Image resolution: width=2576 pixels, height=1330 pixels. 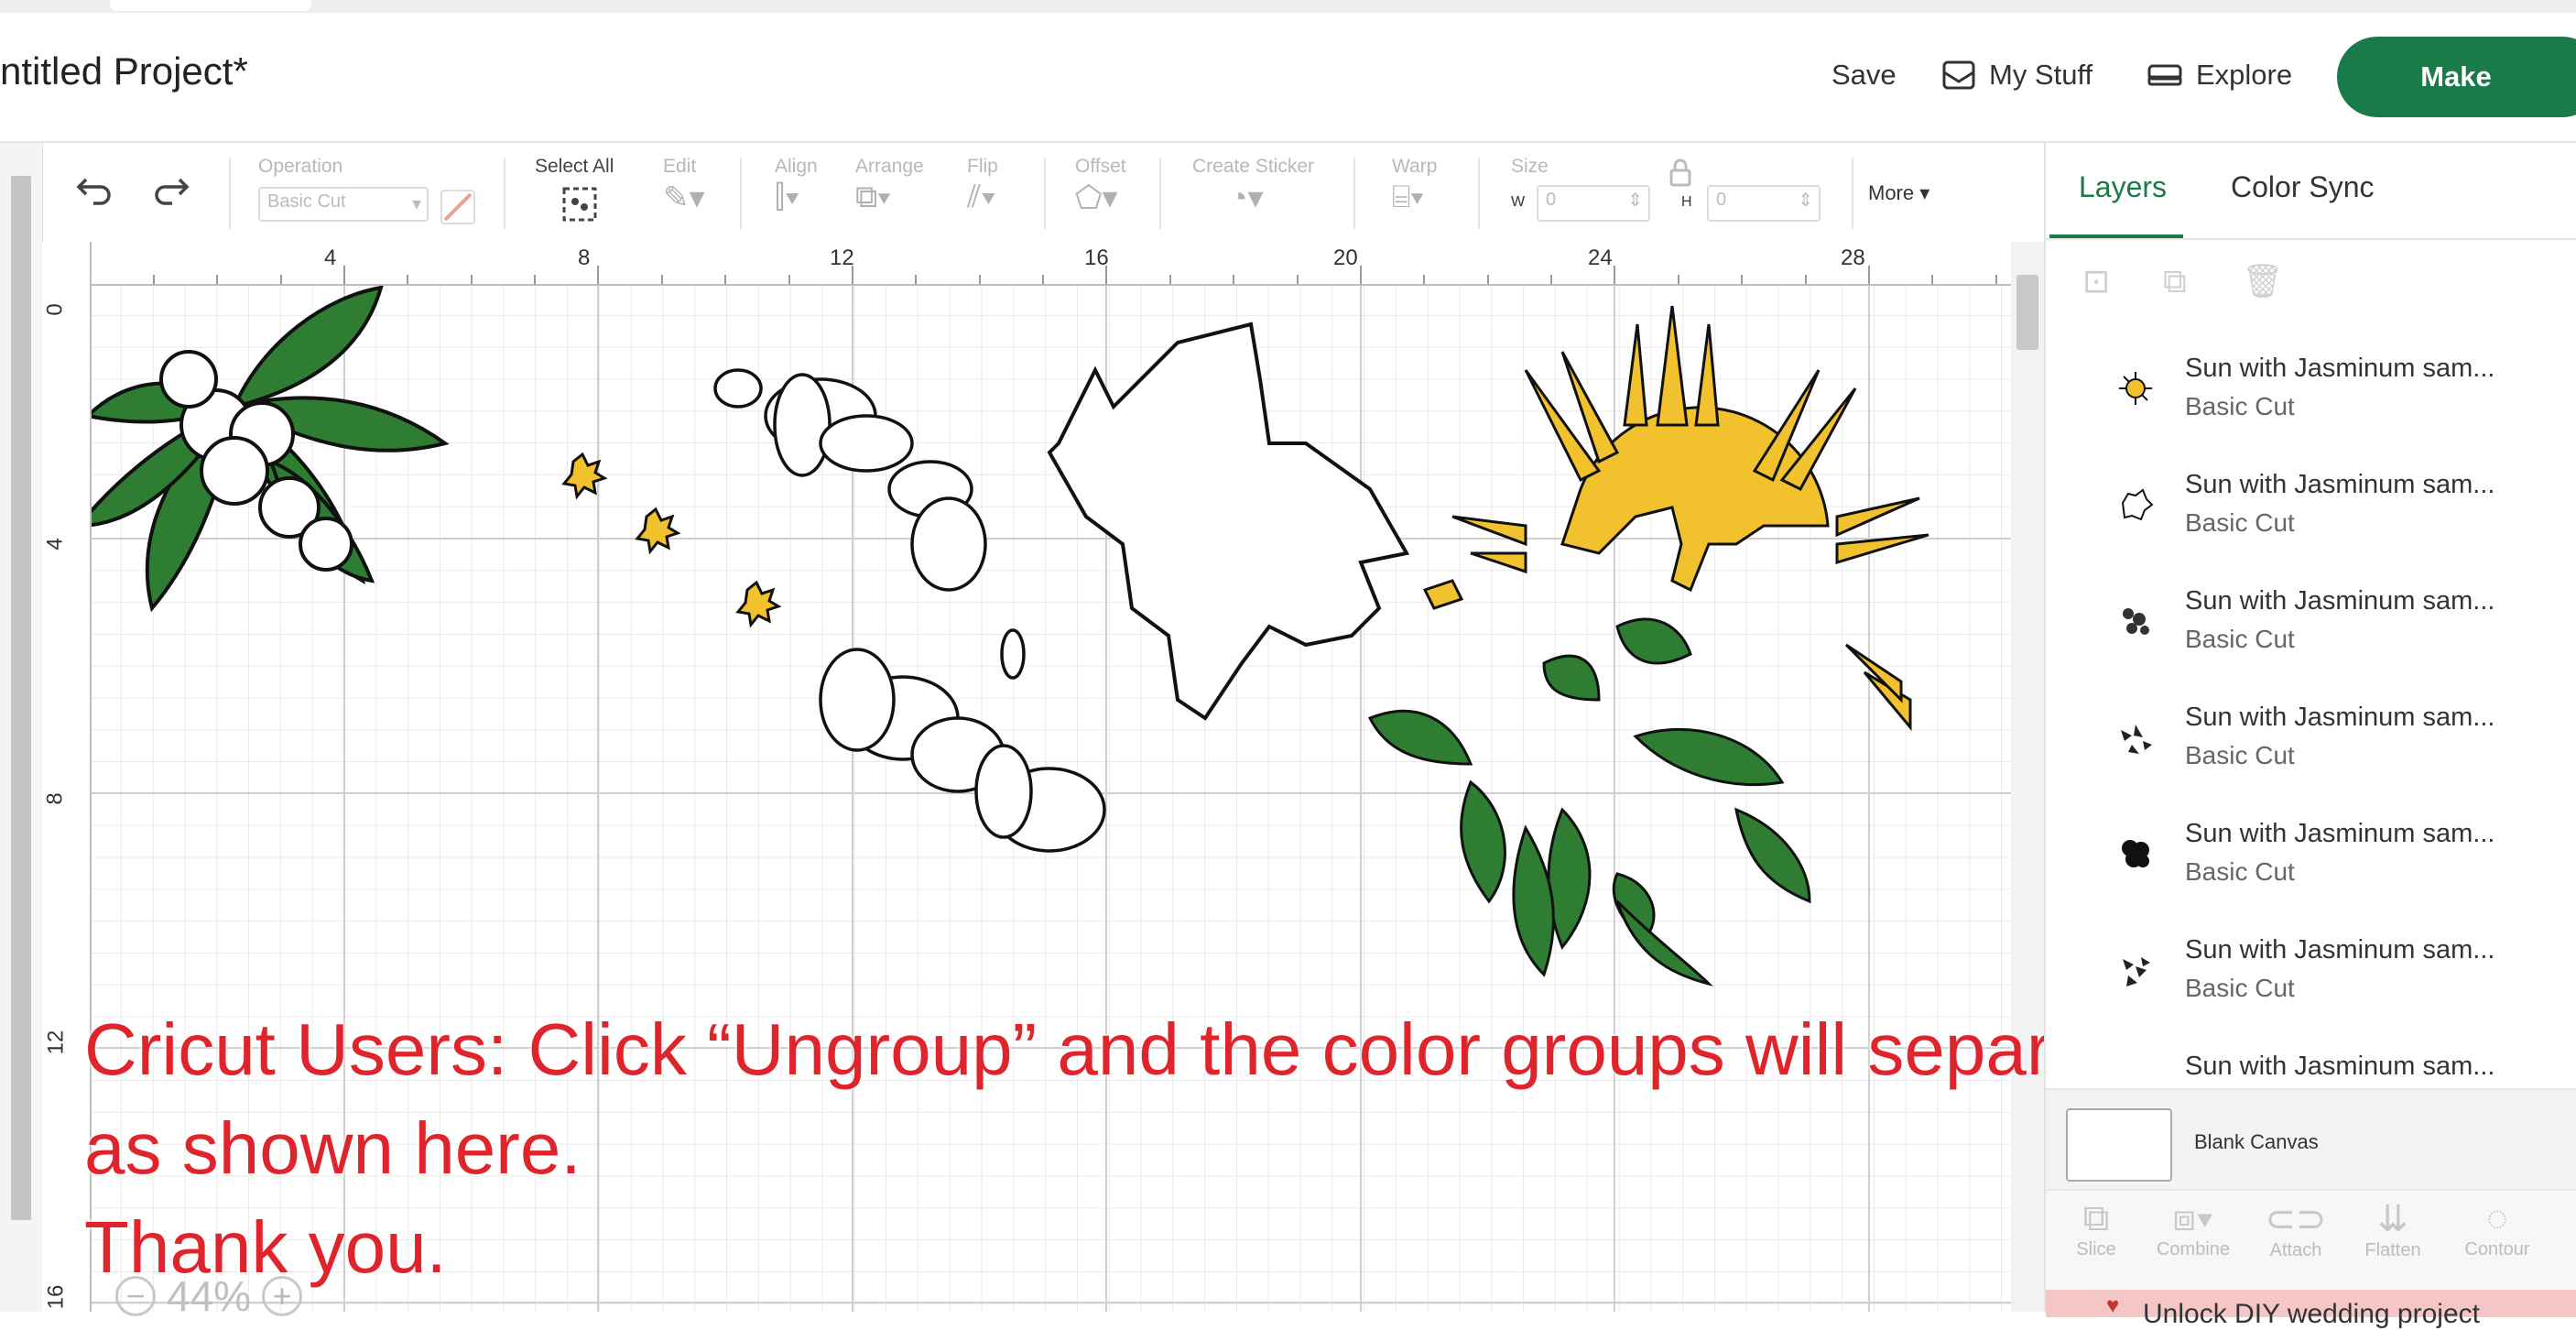 I want to click on zoom-out-button: −, so click(x=135, y=1296).